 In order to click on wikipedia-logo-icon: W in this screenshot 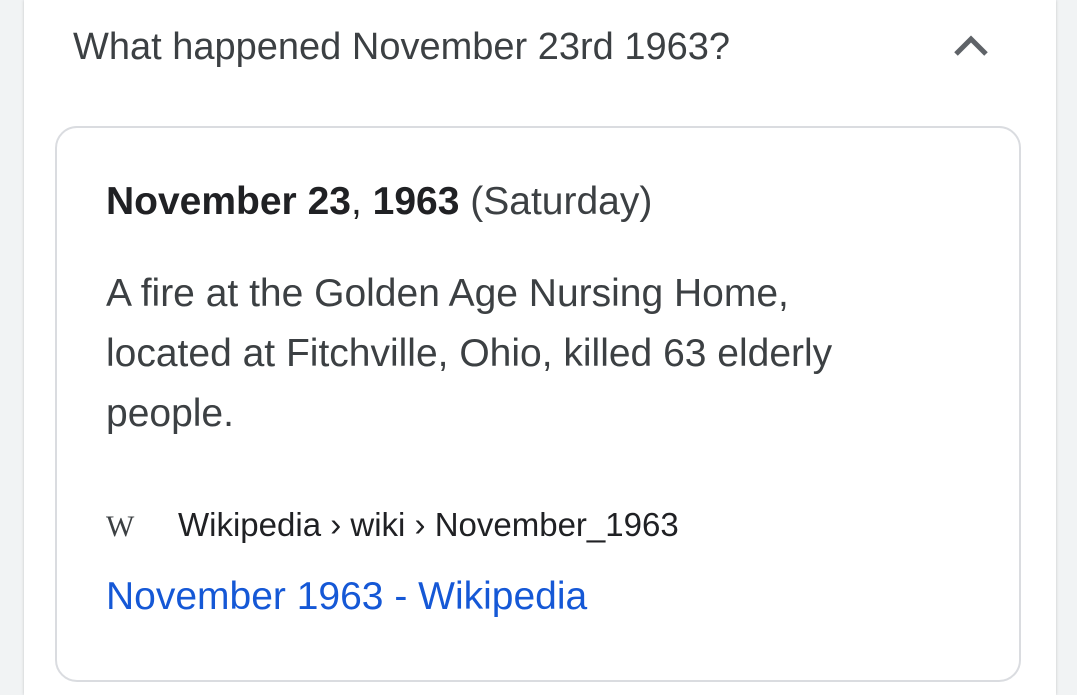, I will do `click(120, 526)`.